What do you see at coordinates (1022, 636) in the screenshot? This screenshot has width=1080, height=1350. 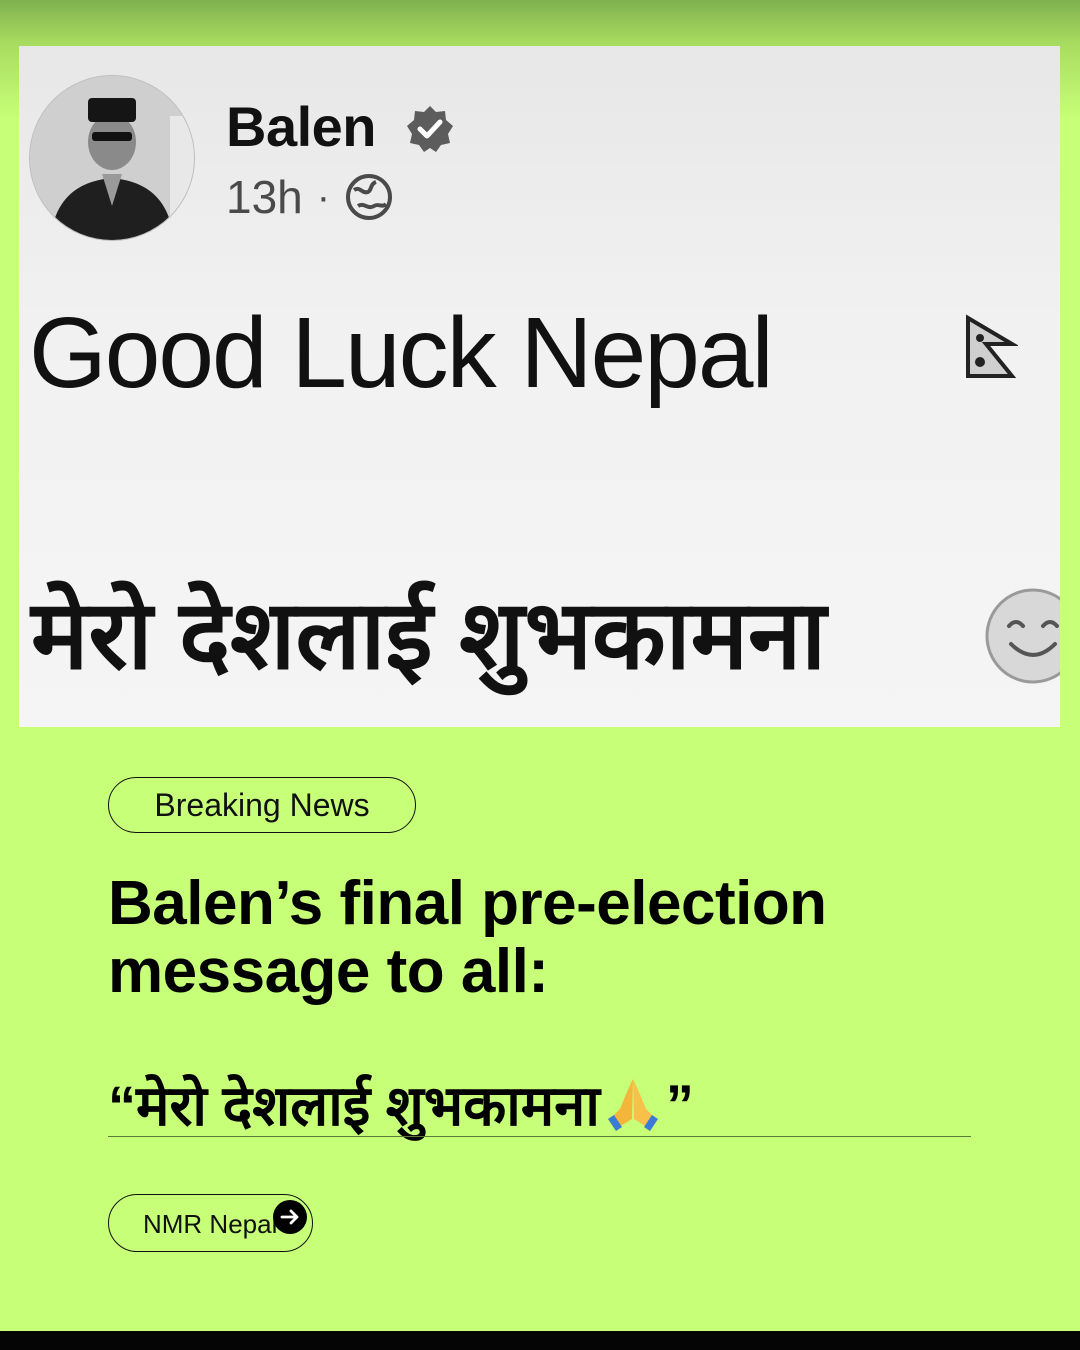 I see `smiling-face-icon` at bounding box center [1022, 636].